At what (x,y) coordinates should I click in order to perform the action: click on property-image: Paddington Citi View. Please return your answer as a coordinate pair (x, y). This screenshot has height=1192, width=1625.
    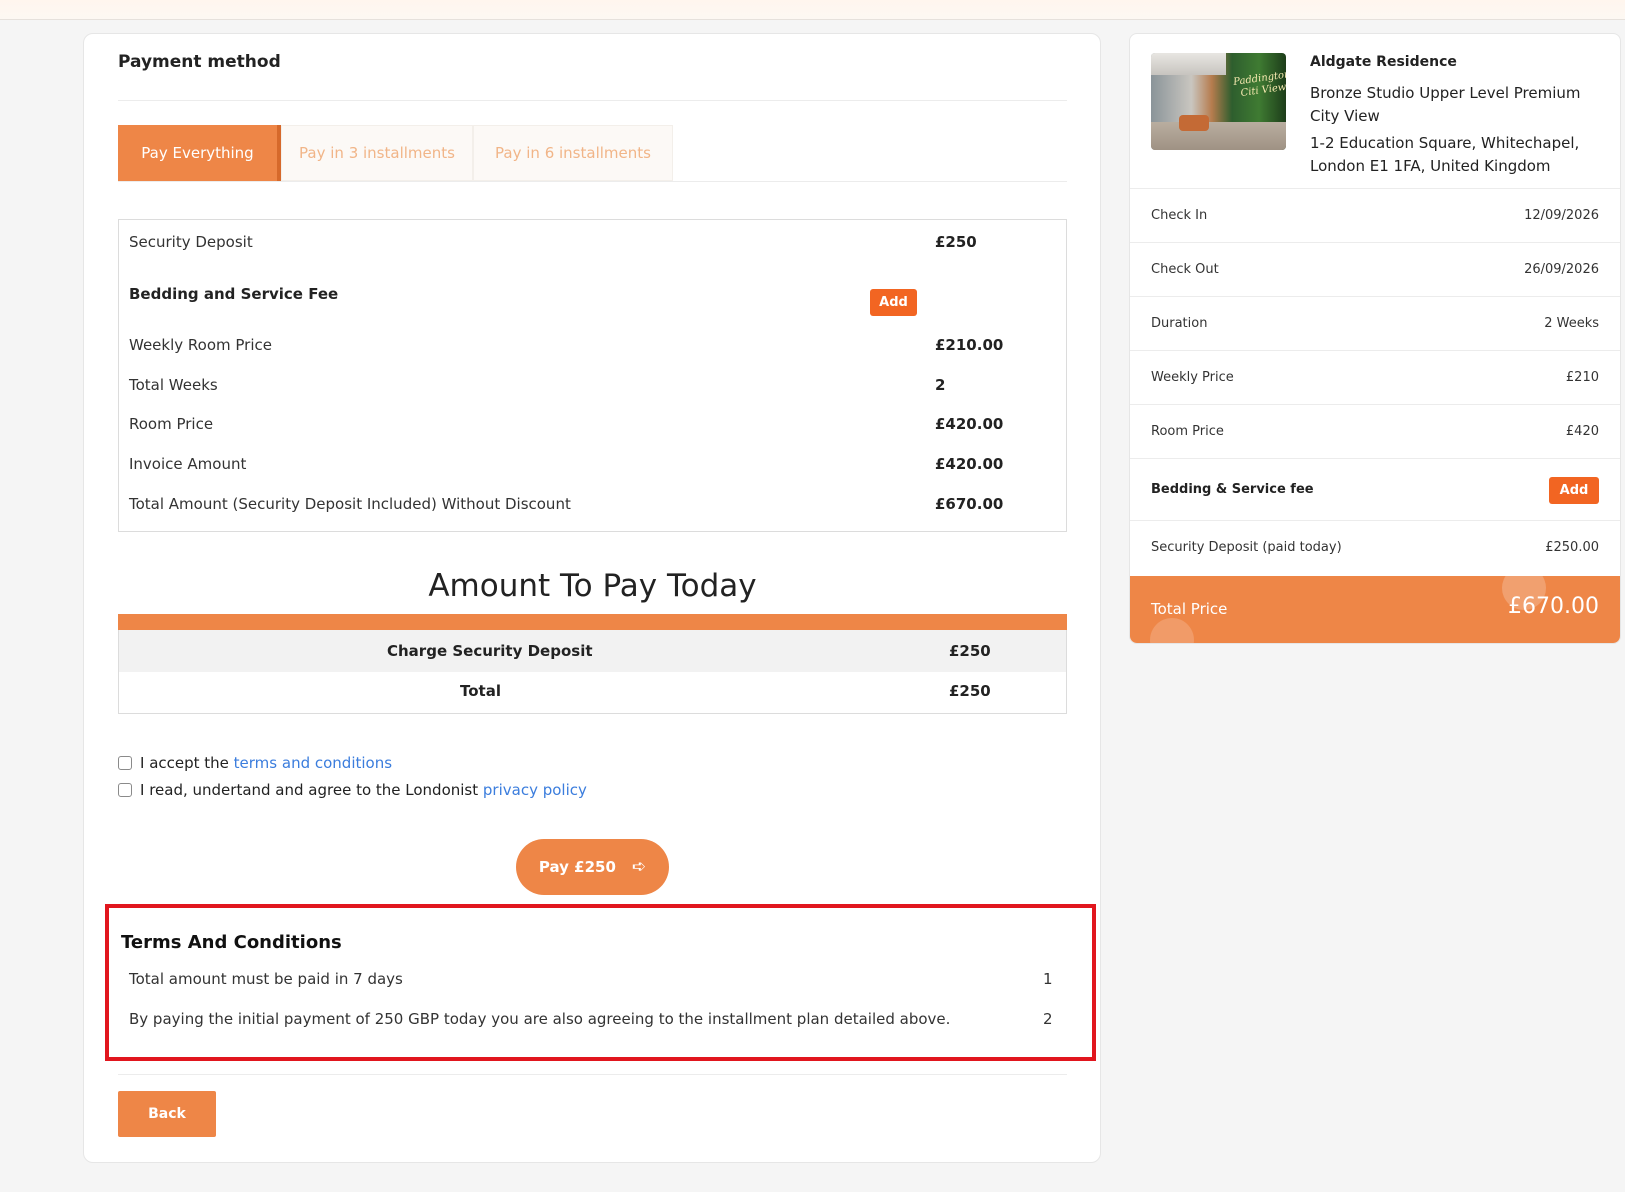
    Looking at the image, I should click on (1218, 101).